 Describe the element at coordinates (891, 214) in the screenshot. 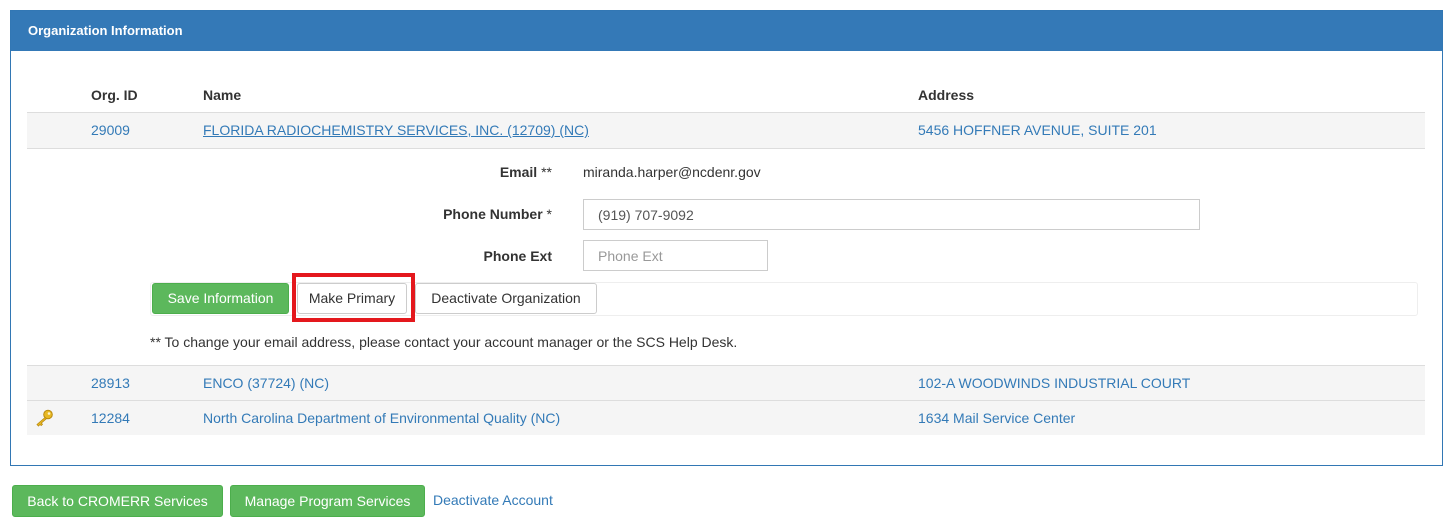

I see `phone-number-input` at that location.